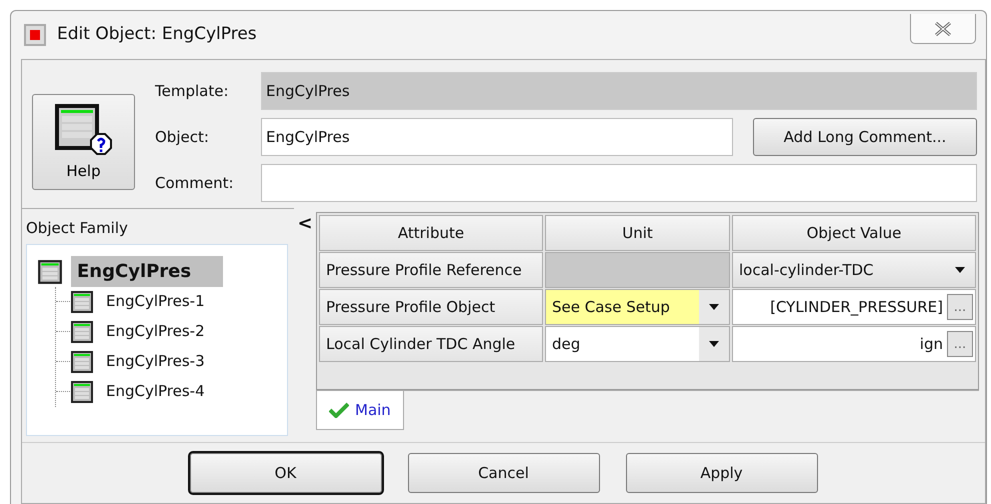 The height and width of the screenshot is (504, 991). What do you see at coordinates (497, 137) in the screenshot?
I see `text-field: EngCylPres` at bounding box center [497, 137].